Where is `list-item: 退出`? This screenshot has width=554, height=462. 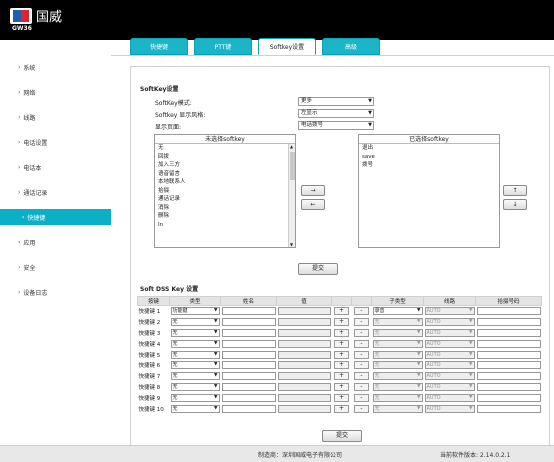 list-item: 退出 is located at coordinates (429, 148).